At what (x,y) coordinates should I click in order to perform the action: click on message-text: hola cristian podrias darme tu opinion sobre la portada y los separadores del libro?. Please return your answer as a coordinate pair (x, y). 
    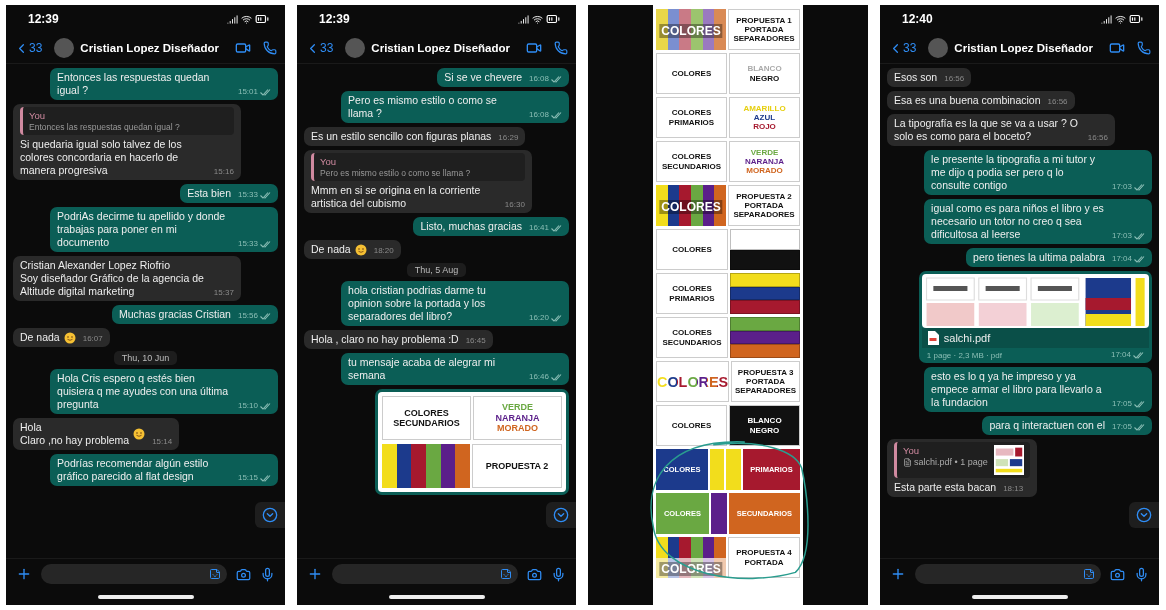
    Looking at the image, I should click on (417, 303).